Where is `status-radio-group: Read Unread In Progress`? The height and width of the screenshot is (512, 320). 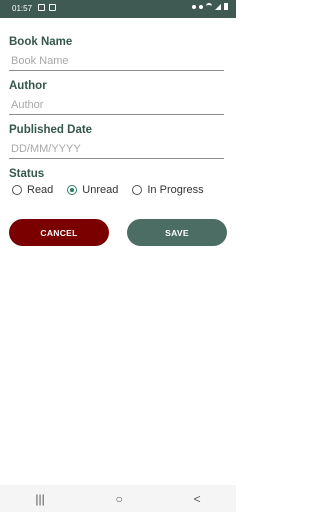
status-radio-group: Read Unread In Progress is located at coordinates (115, 190).